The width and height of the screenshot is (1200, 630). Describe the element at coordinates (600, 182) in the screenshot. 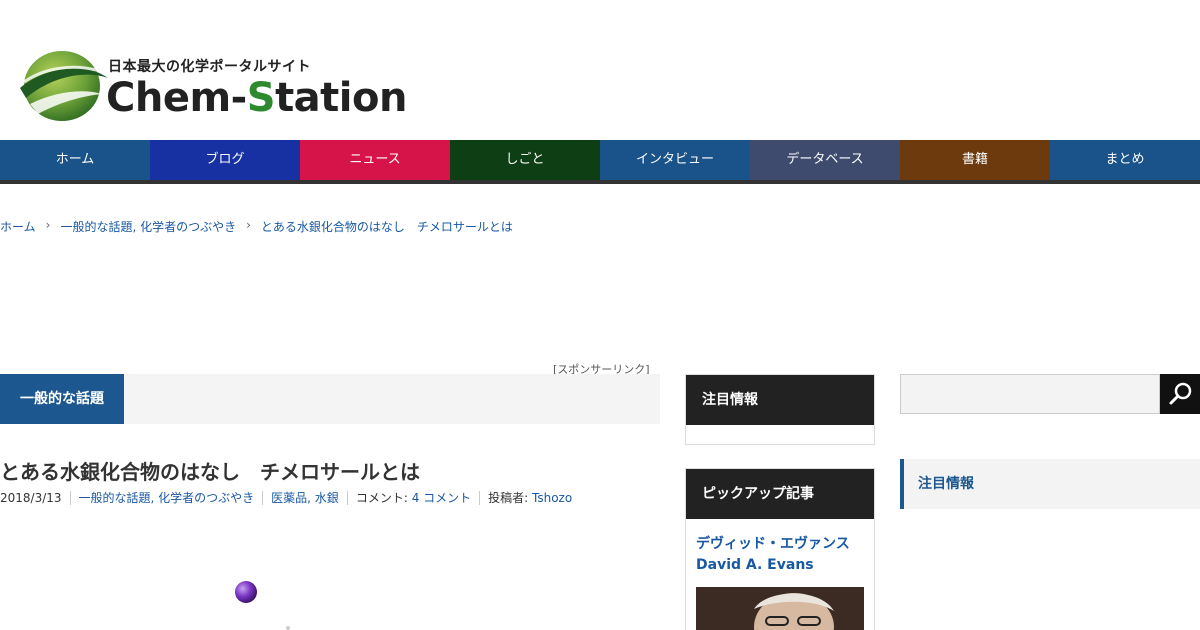

I see `nav-divider` at that location.